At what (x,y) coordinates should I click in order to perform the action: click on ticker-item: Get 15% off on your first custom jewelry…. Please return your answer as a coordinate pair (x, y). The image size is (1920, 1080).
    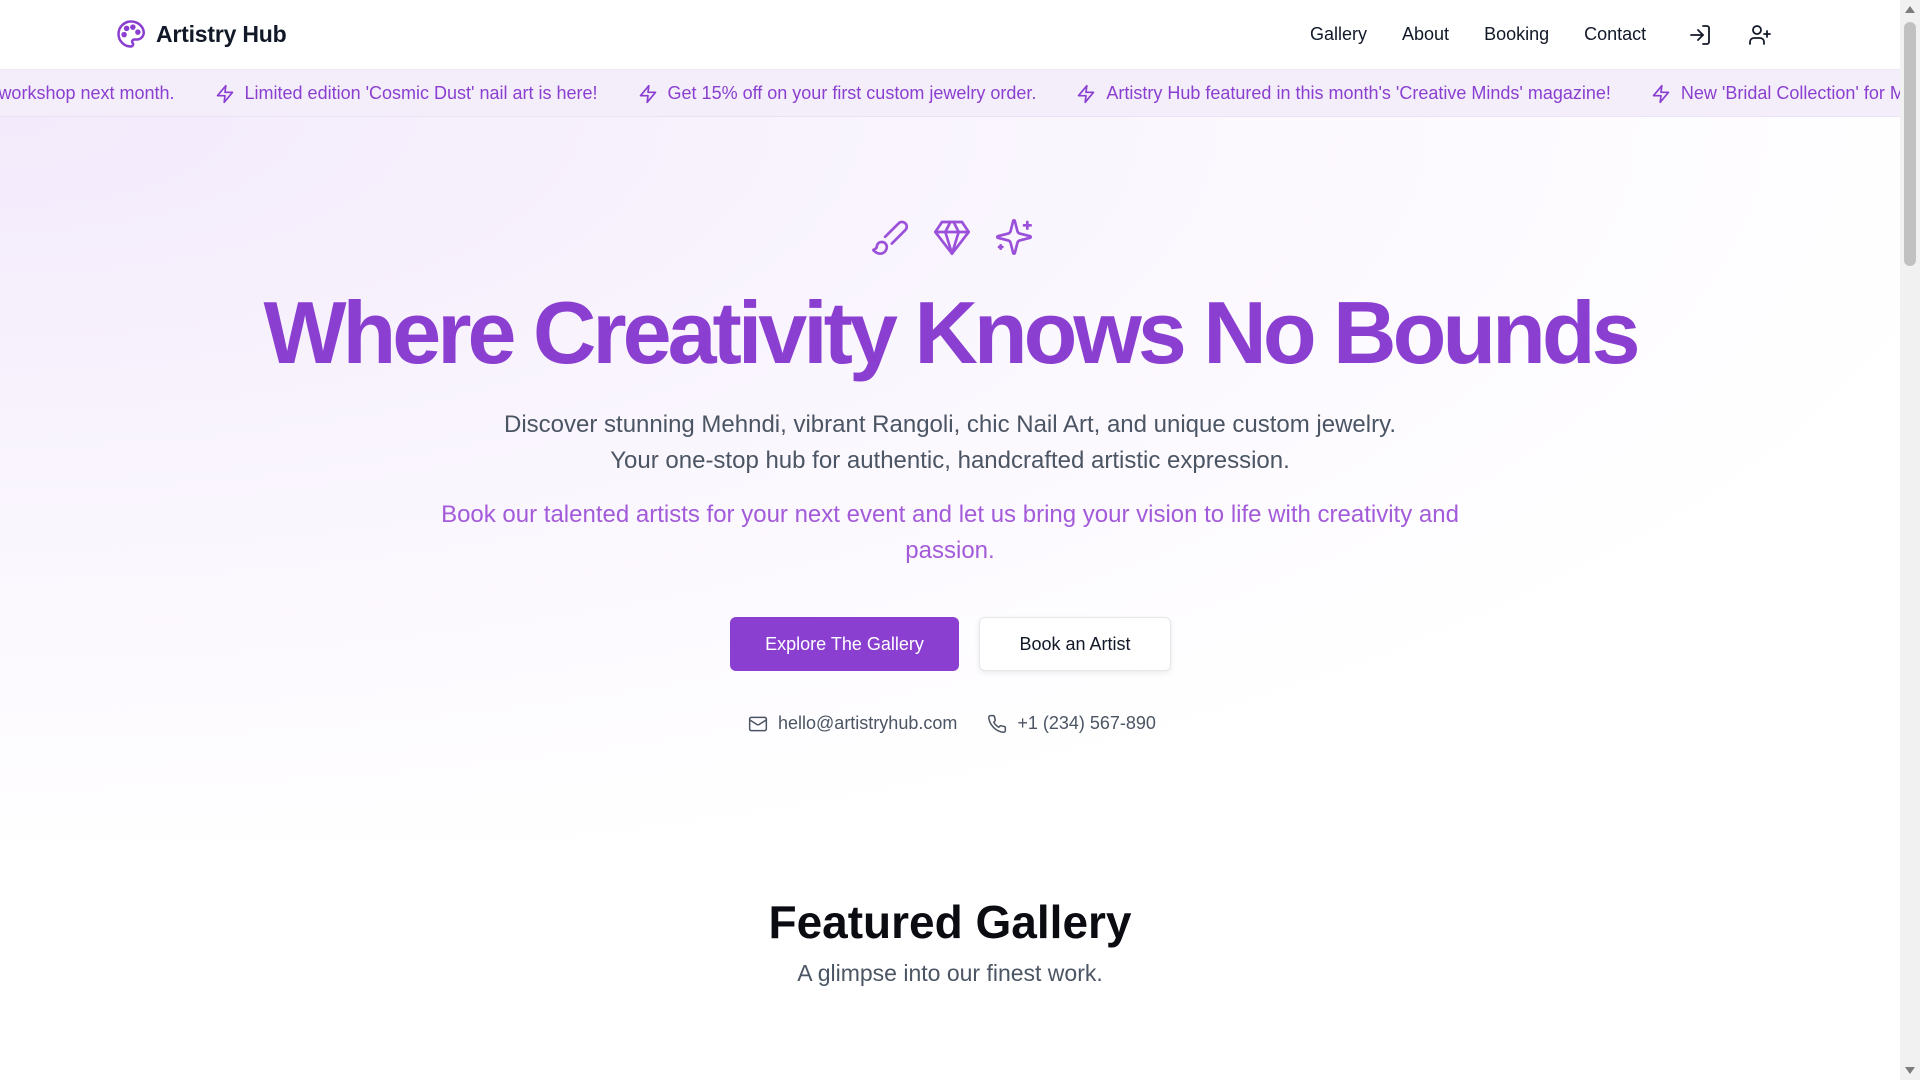
    Looking at the image, I should click on (837, 93).